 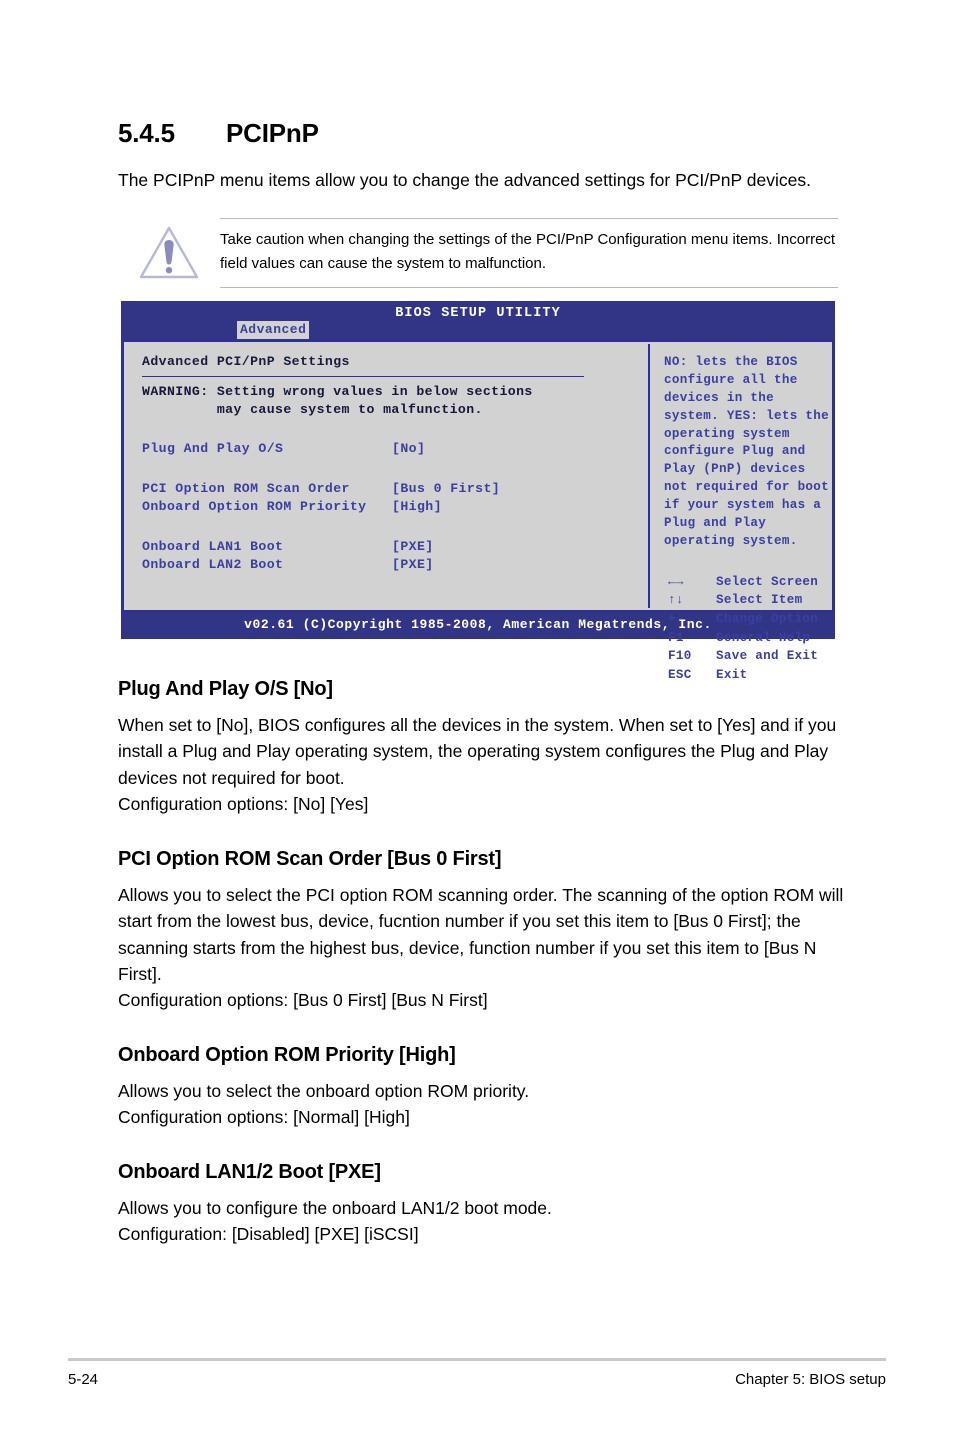 I want to click on bios-option-row: Onboard LAN2 Boot [PXE], so click(x=395, y=565).